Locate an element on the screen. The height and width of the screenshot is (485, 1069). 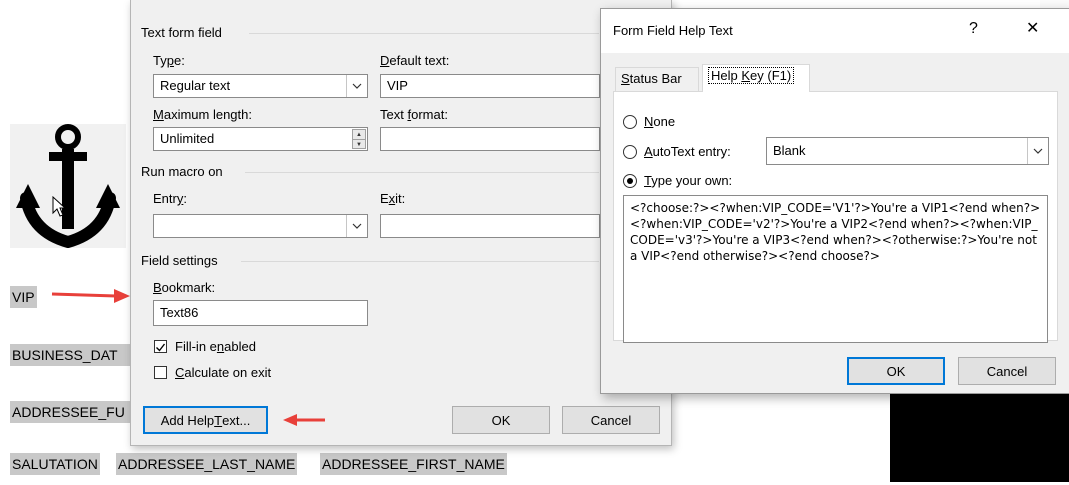
autotext-value: Blank is located at coordinates (789, 150).